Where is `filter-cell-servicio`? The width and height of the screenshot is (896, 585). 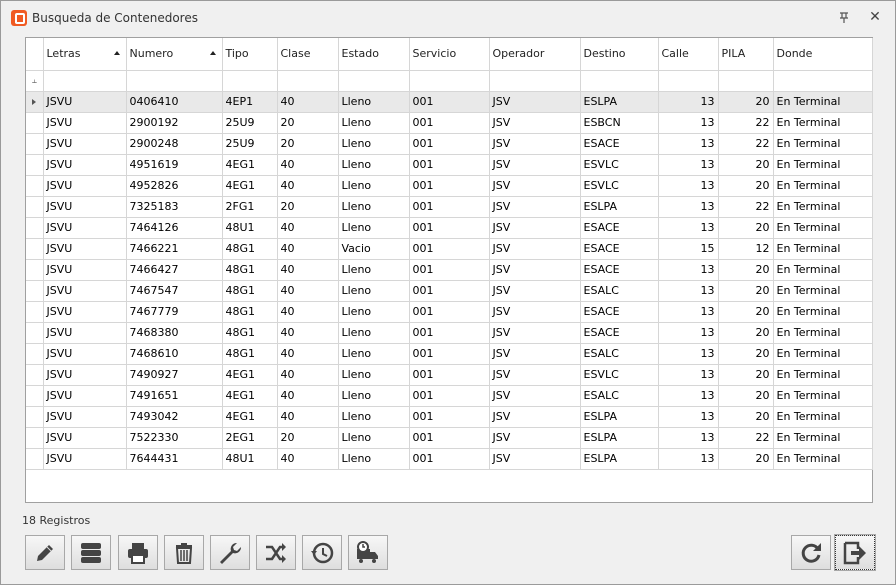 filter-cell-servicio is located at coordinates (449, 81).